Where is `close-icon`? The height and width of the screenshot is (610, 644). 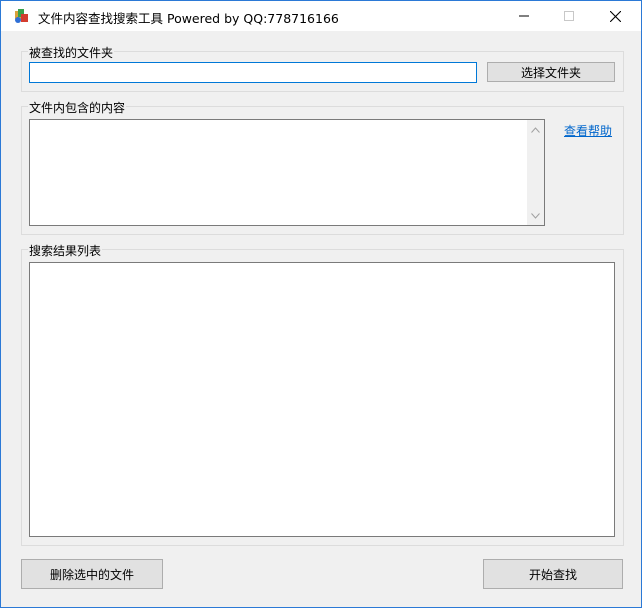
close-icon is located at coordinates (615, 16).